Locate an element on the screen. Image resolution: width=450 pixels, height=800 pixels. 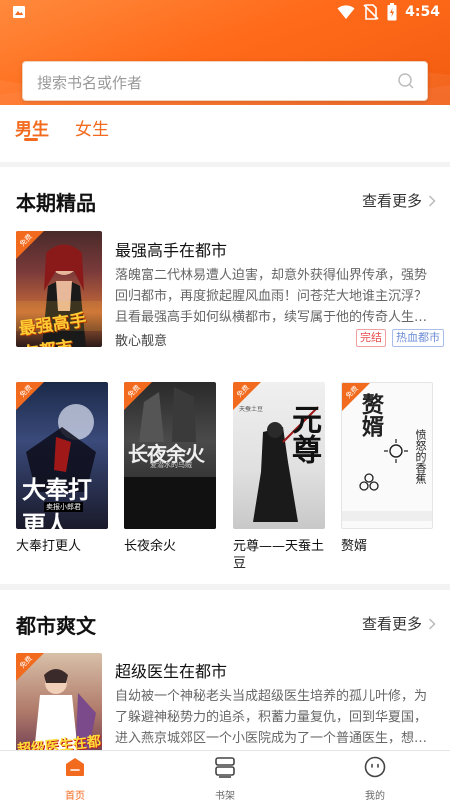
grid-book-title: 赘婿 is located at coordinates (391, 546).